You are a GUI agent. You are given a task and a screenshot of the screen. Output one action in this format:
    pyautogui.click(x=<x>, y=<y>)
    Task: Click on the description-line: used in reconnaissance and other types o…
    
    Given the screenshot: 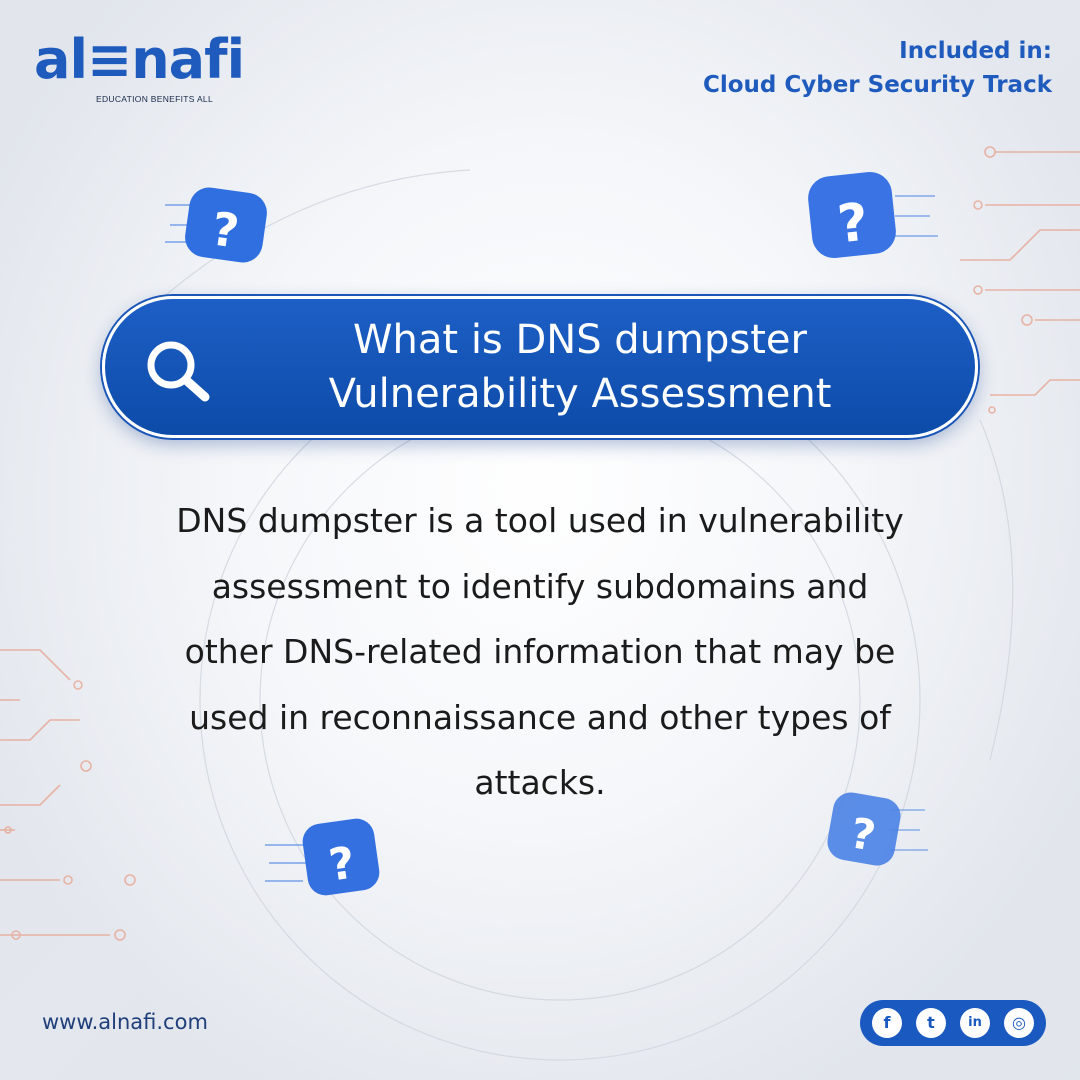 What is the action you would take?
    pyautogui.click(x=540, y=717)
    